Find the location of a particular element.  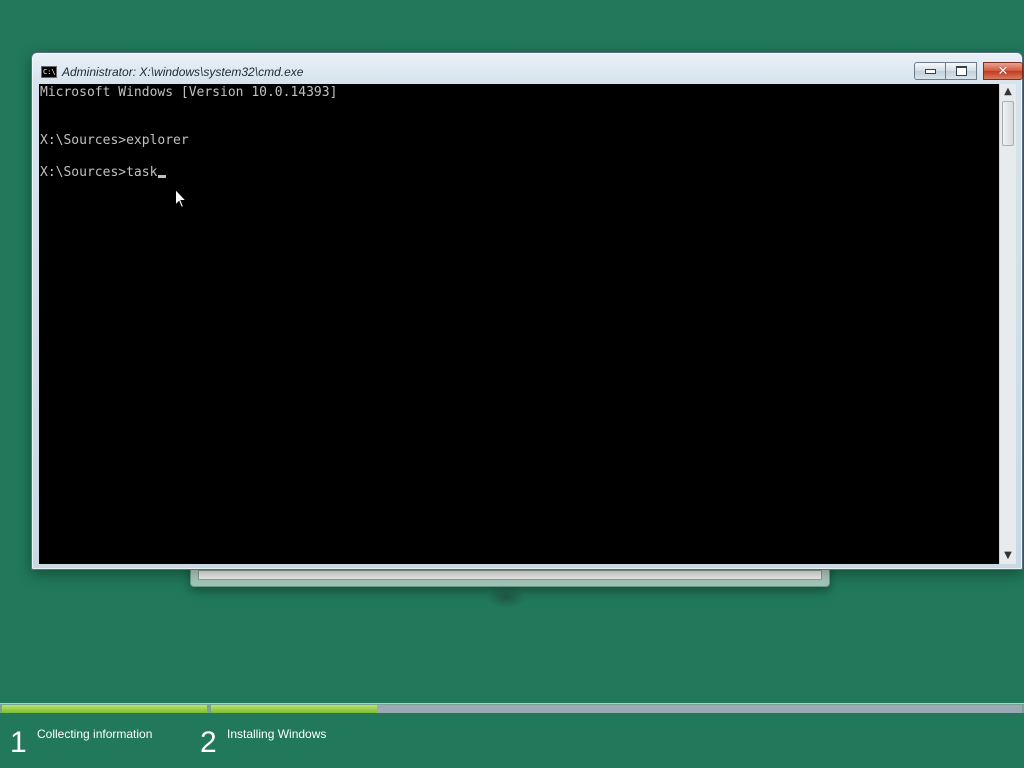

console-input-text: X:\Sources>task is located at coordinates (99, 172).